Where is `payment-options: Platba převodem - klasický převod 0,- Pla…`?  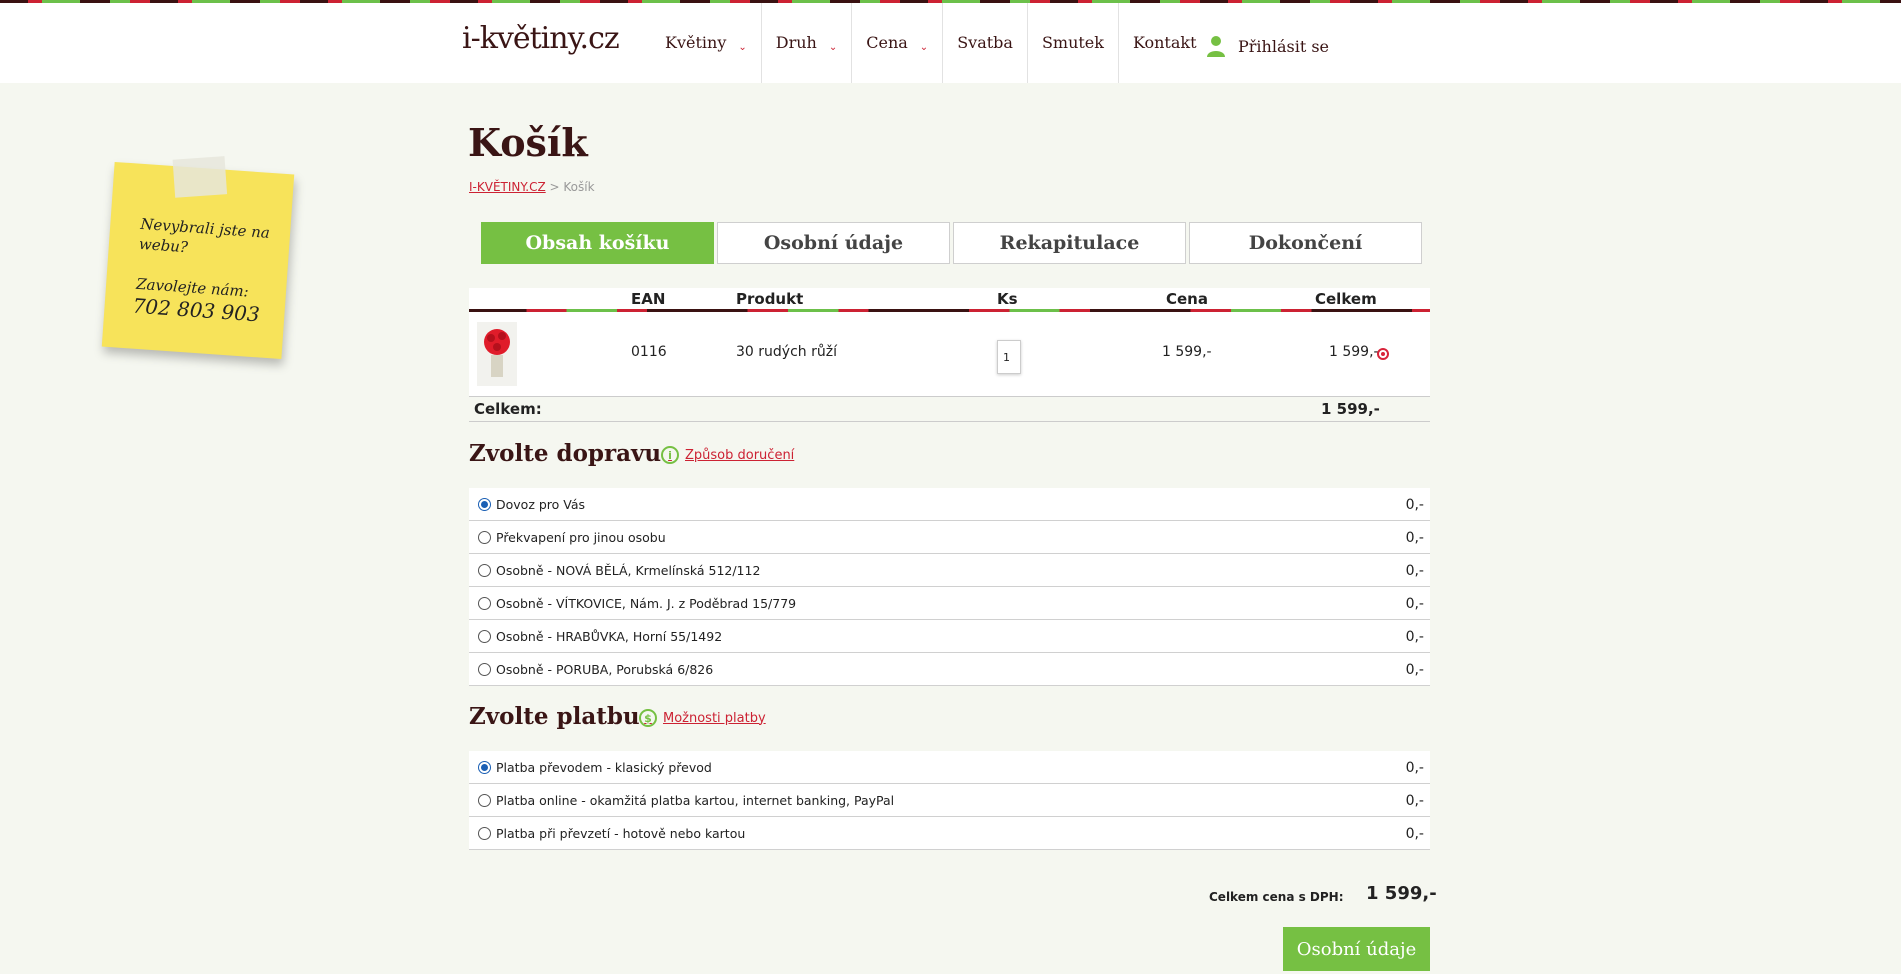 payment-options: Platba převodem - klasický převod 0,- Pla… is located at coordinates (949, 800).